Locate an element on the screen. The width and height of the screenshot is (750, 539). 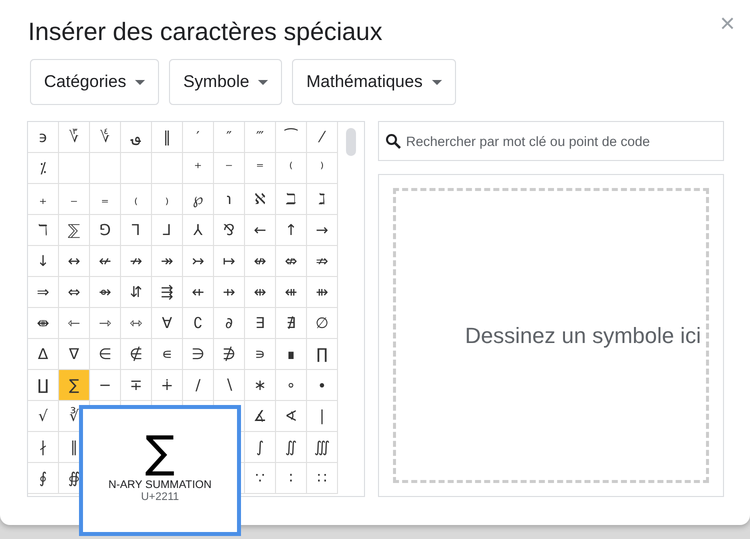
character-cell: ∵ is located at coordinates (260, 478).